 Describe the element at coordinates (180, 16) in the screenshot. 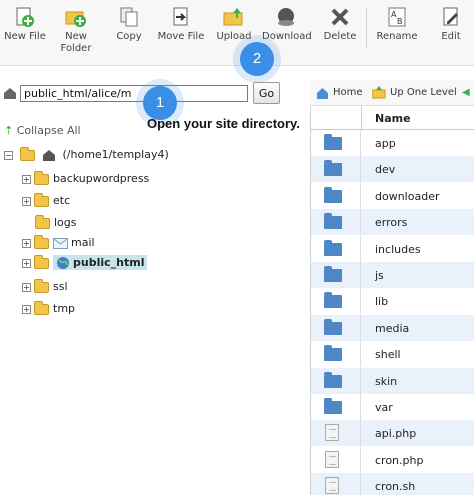

I see `move-file-icon` at that location.